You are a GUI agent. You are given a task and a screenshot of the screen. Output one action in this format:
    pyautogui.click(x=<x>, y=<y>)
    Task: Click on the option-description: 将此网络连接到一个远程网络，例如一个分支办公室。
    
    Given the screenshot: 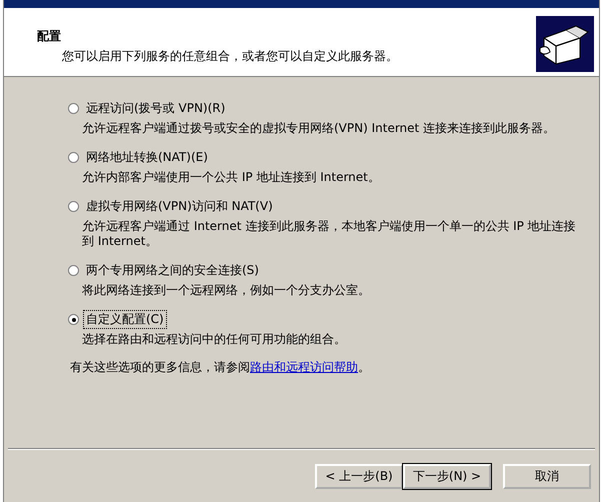 What is the action you would take?
    pyautogui.click(x=226, y=290)
    